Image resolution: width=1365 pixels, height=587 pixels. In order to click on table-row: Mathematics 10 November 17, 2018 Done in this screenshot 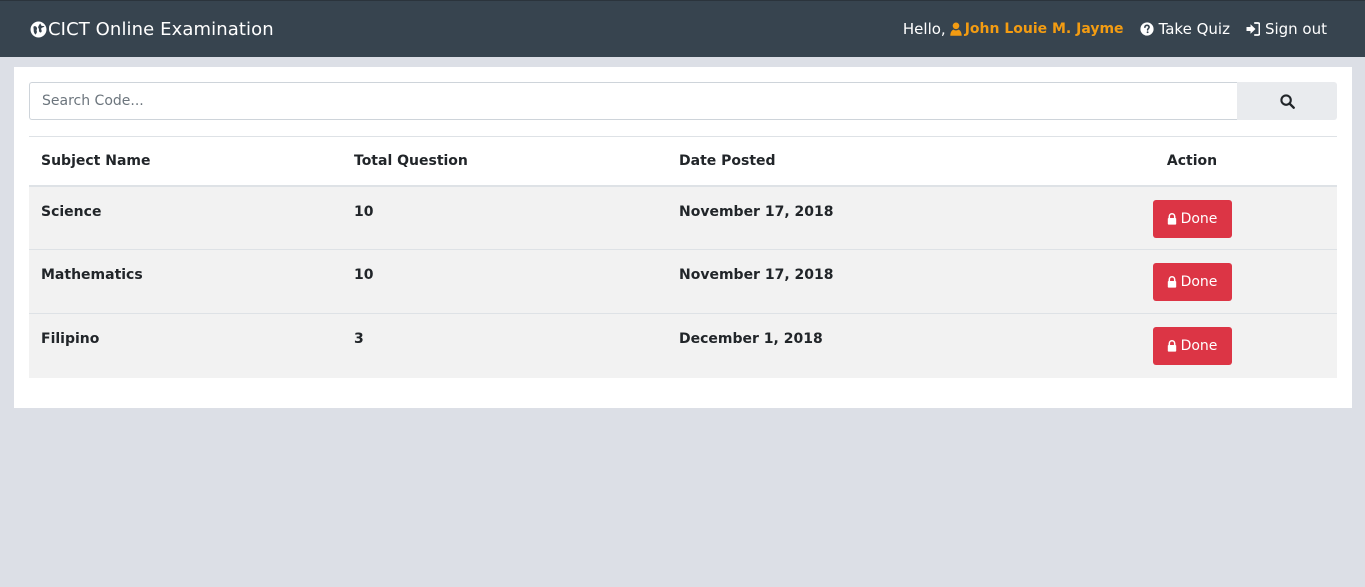, I will do `click(683, 281)`.